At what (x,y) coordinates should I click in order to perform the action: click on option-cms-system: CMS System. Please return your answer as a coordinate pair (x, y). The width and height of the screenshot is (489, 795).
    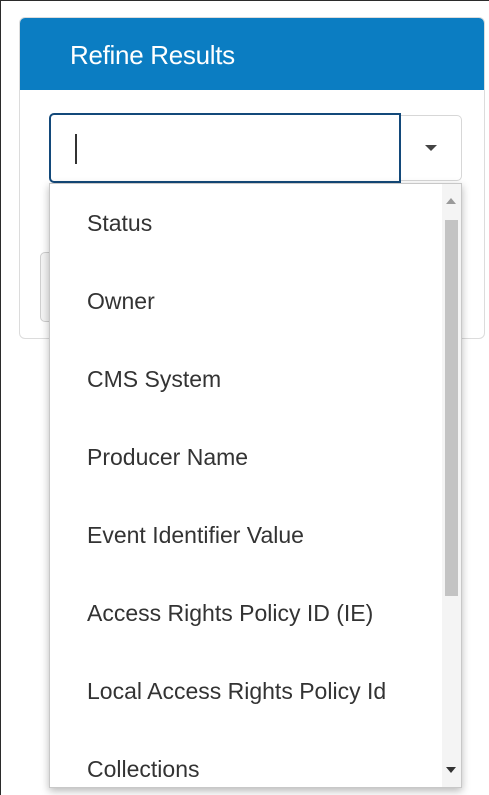
    Looking at the image, I should click on (246, 379).